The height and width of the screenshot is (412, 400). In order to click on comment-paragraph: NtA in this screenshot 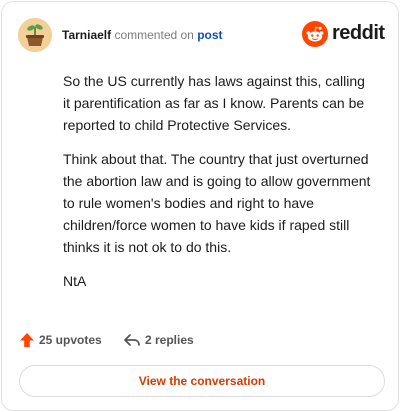, I will do `click(75, 281)`.